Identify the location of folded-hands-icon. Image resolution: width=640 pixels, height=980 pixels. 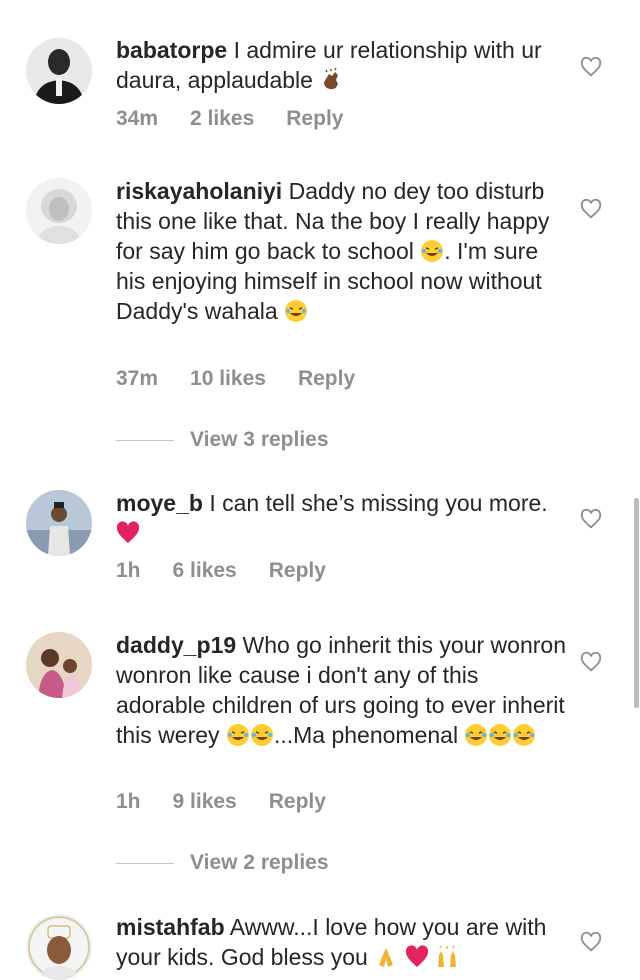
(386, 957).